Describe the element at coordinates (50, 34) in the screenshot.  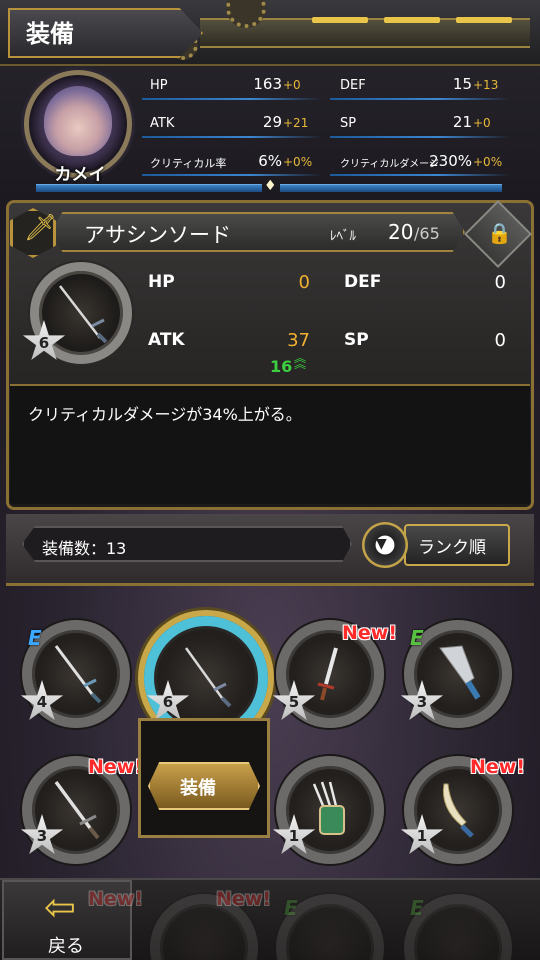
I see `page-title: 装備` at that location.